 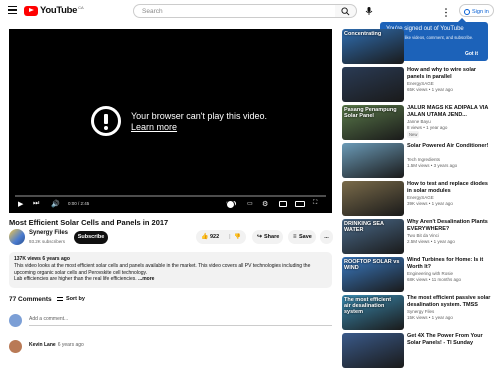 I want to click on show-more-link: ...more, so click(x=146, y=279).